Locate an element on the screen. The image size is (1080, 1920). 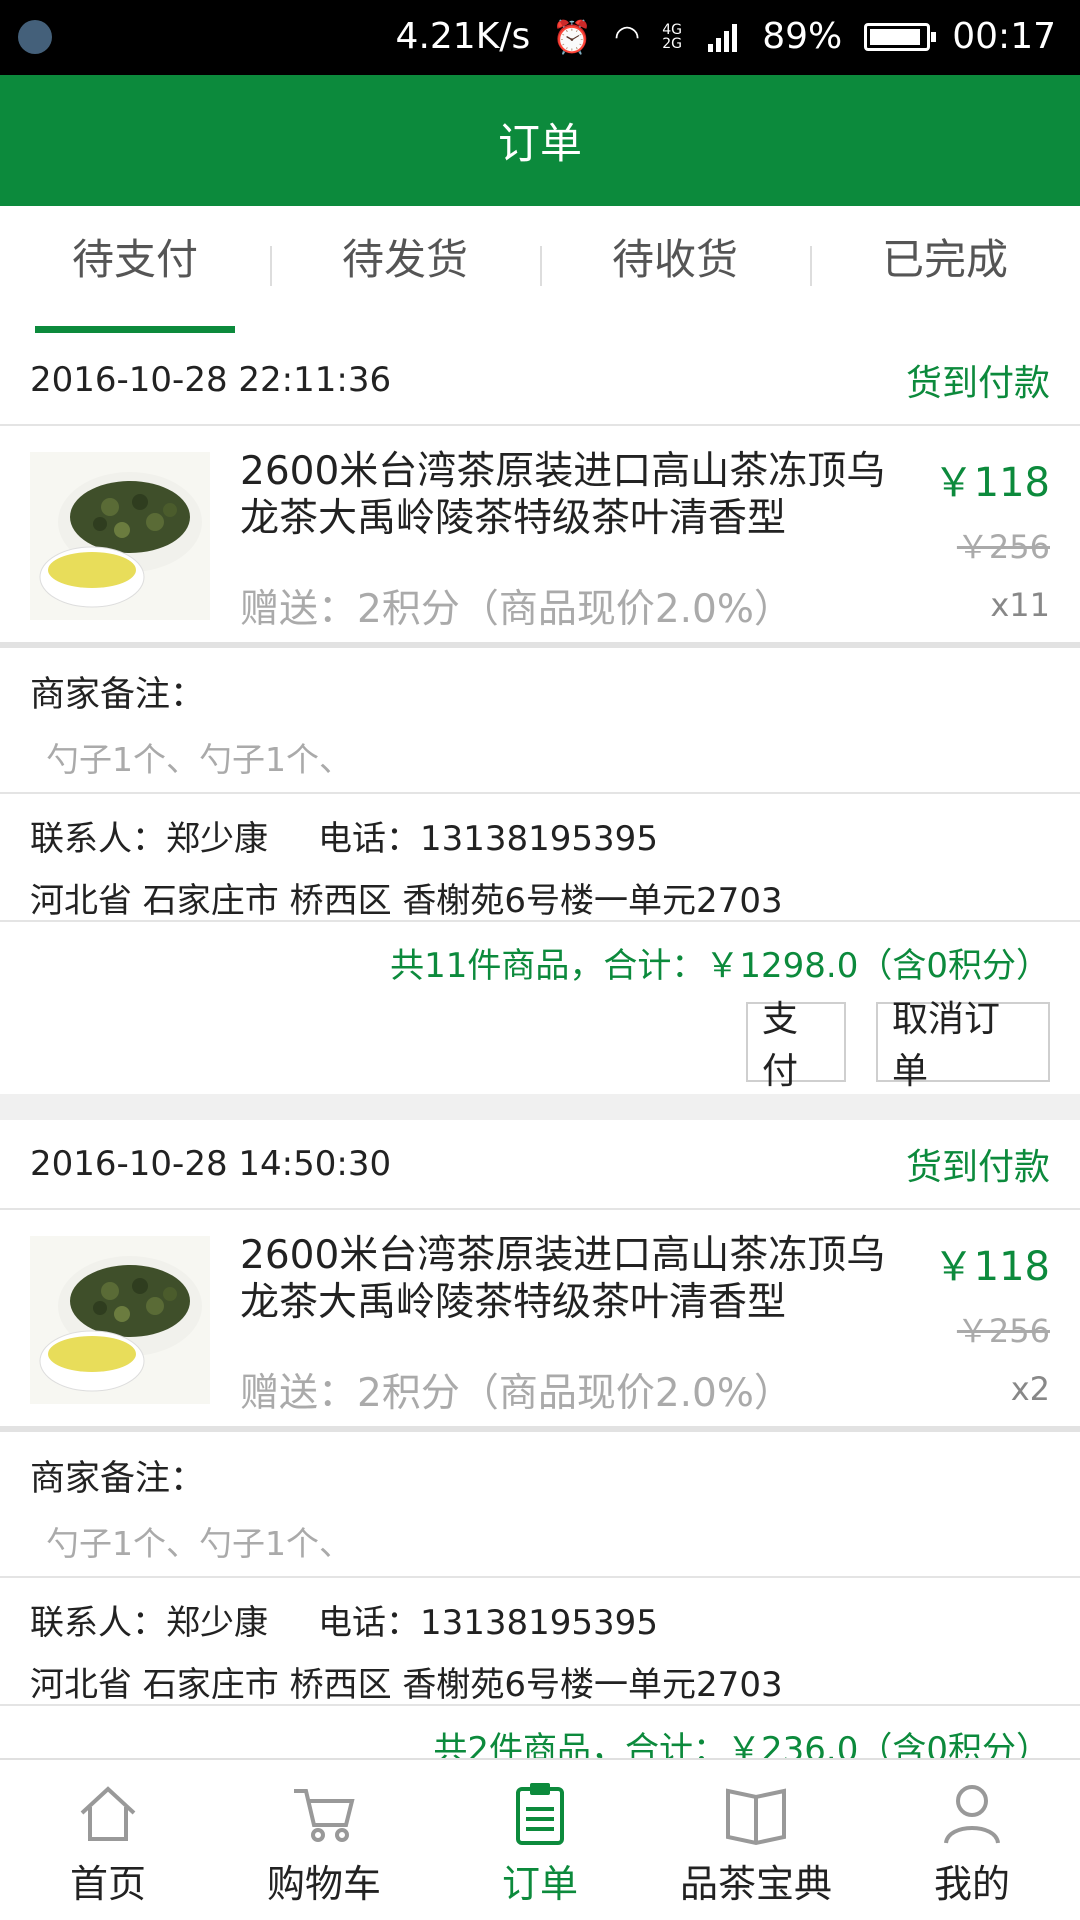
order-datetime: 2016-10-28 14:50:30 is located at coordinates (211, 1164).